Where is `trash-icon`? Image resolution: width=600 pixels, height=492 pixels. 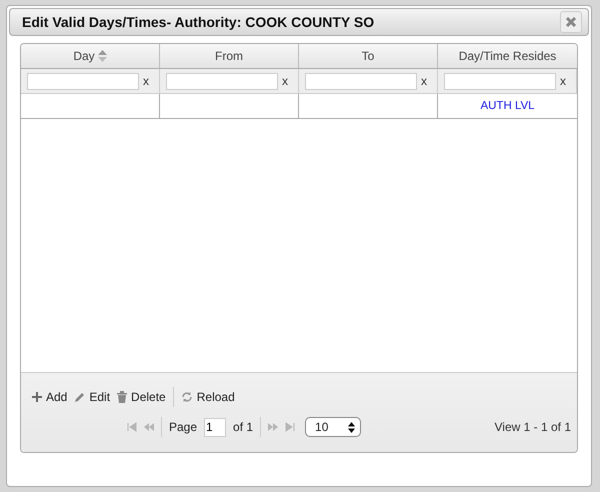 trash-icon is located at coordinates (122, 397).